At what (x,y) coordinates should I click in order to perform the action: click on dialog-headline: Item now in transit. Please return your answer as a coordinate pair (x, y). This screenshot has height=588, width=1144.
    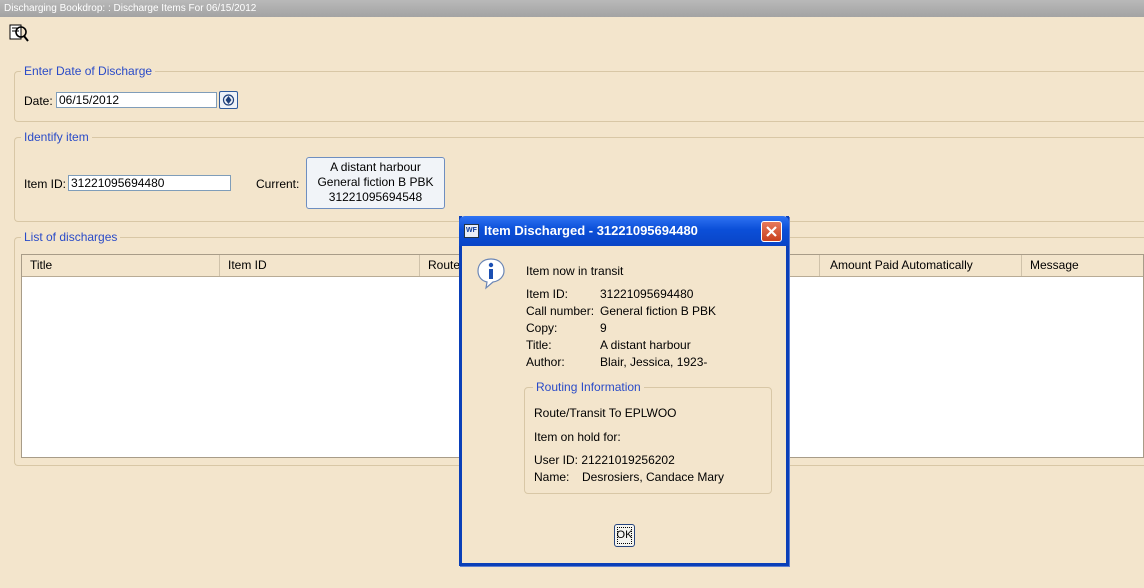
    Looking at the image, I should click on (575, 271).